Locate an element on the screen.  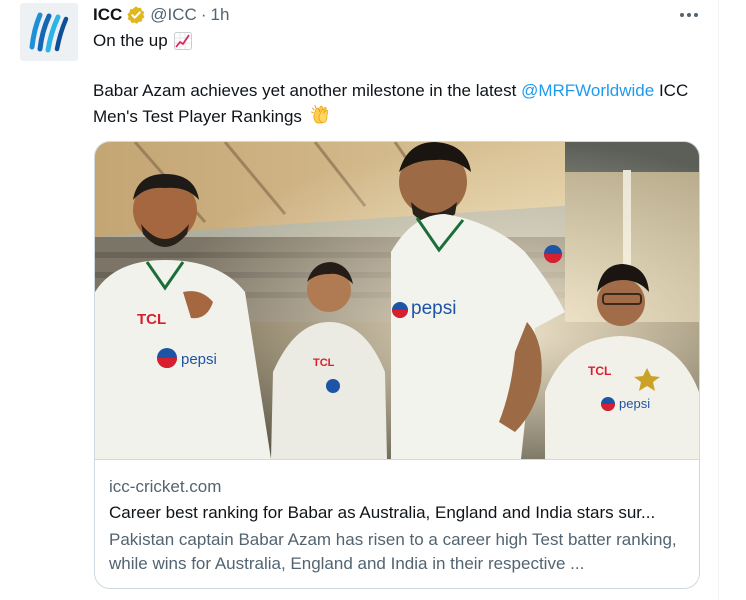
tweet-header: ICC @ICC · 1h is located at coordinates (161, 15).